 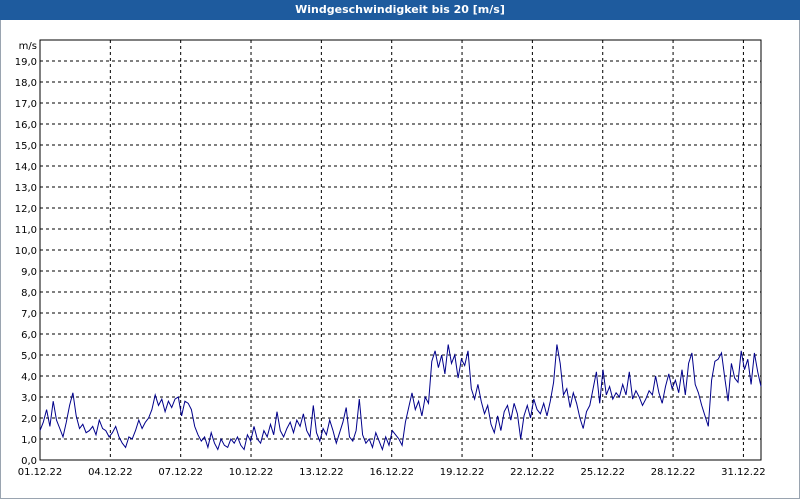 I want to click on x-tick-label: 19.12.22, so click(x=462, y=472).